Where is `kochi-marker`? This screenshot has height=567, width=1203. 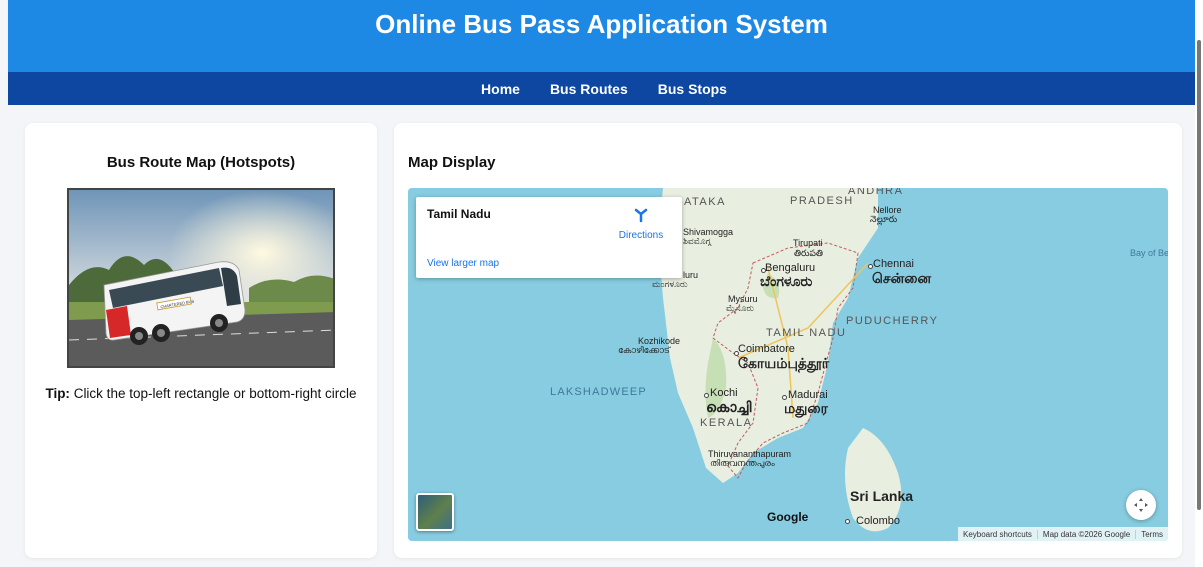
kochi-marker is located at coordinates (706, 395).